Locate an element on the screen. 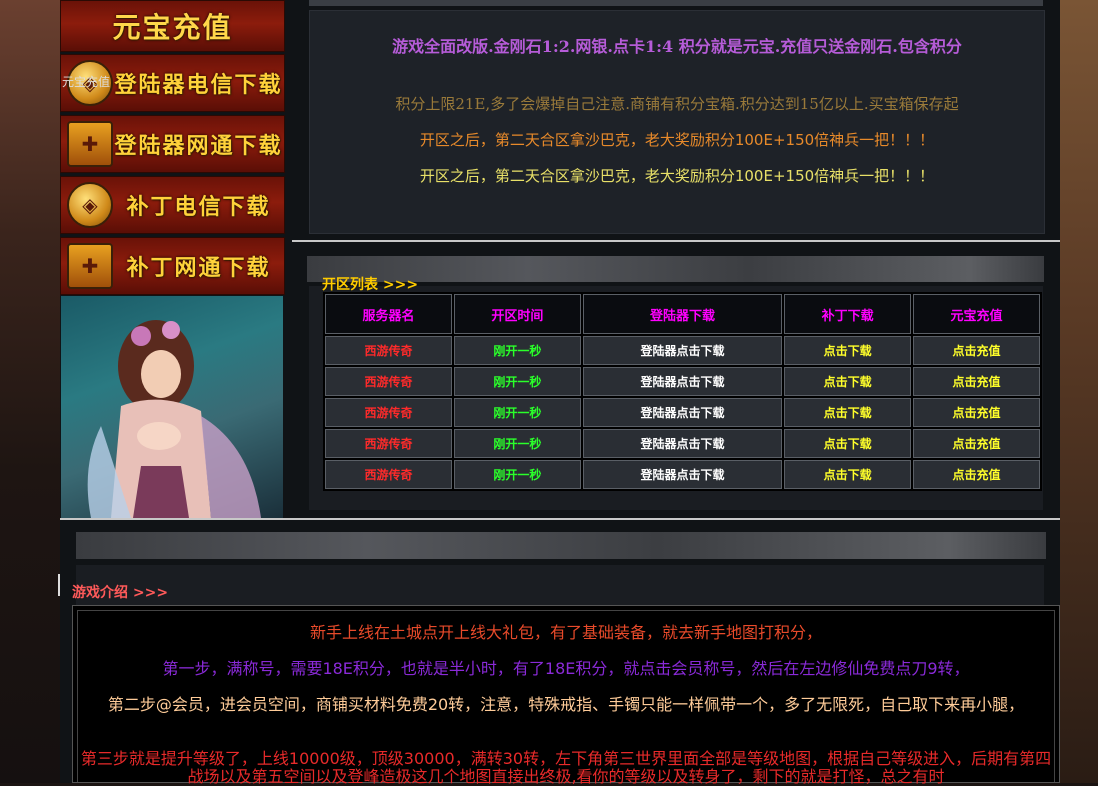  recharge-banner-button: 元宝充值 is located at coordinates (172, 26).